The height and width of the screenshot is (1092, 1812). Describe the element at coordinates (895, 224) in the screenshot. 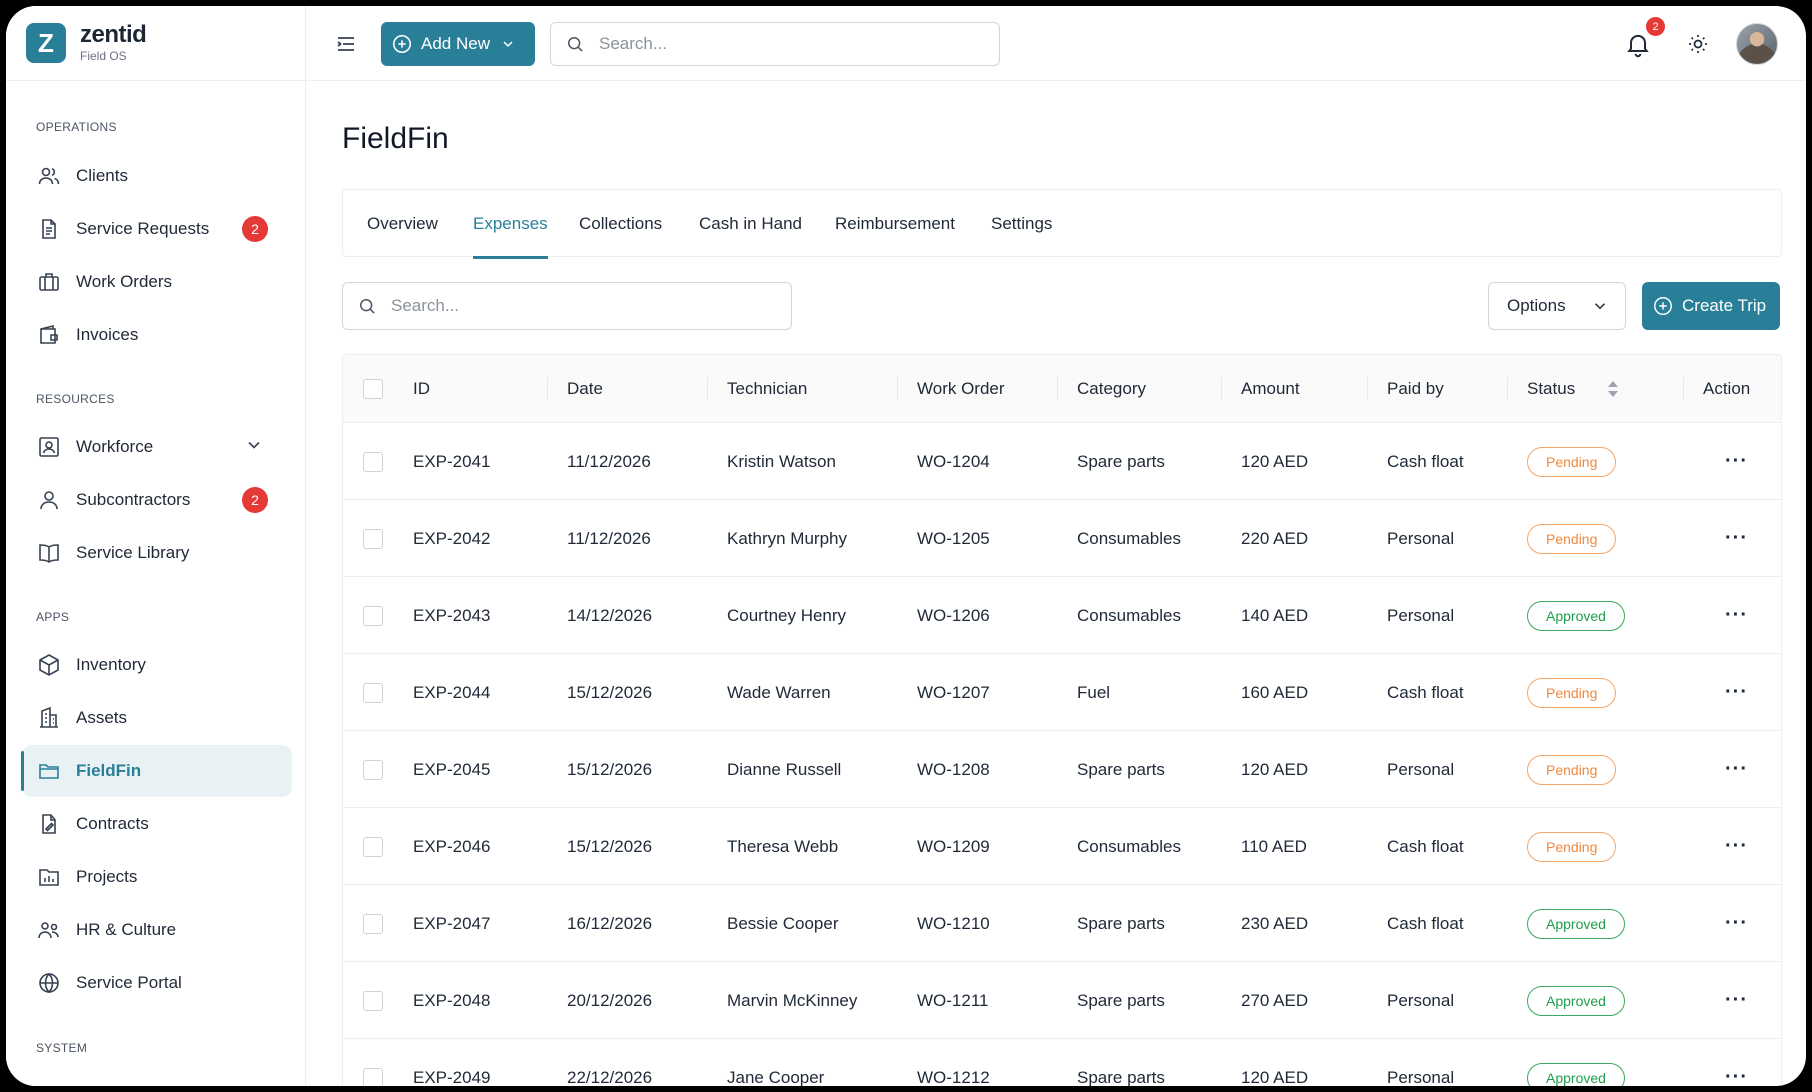

I see `tab-reimbursement: Reimbursement` at that location.